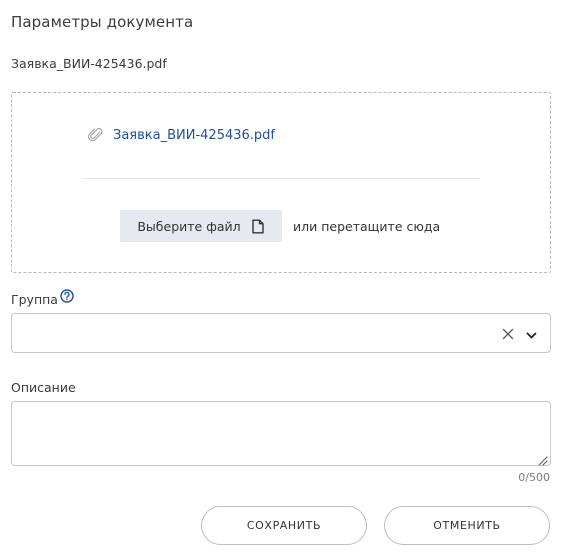  I want to click on description-textarea, so click(281, 433).